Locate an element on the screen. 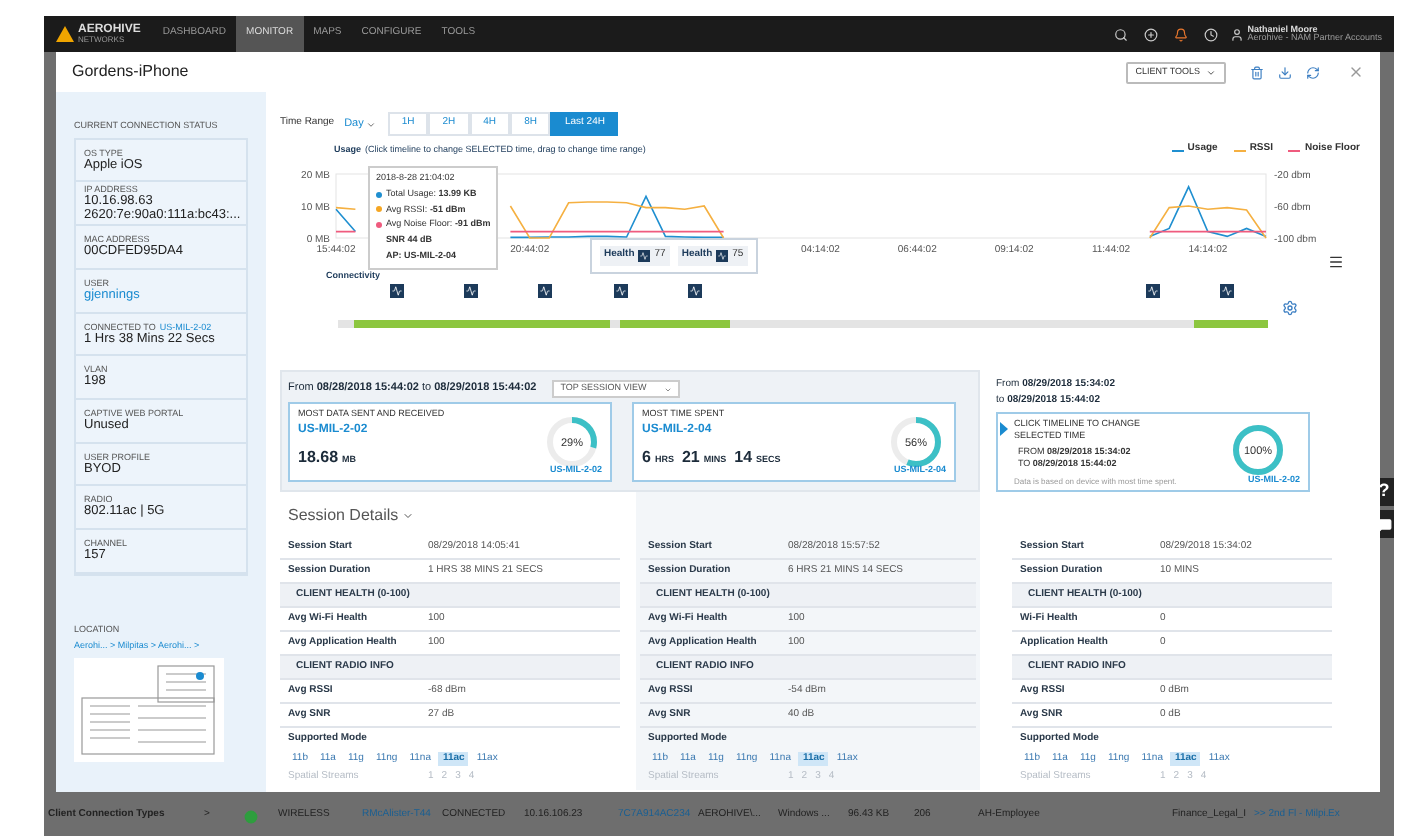  trash-icon is located at coordinates (1257, 72).